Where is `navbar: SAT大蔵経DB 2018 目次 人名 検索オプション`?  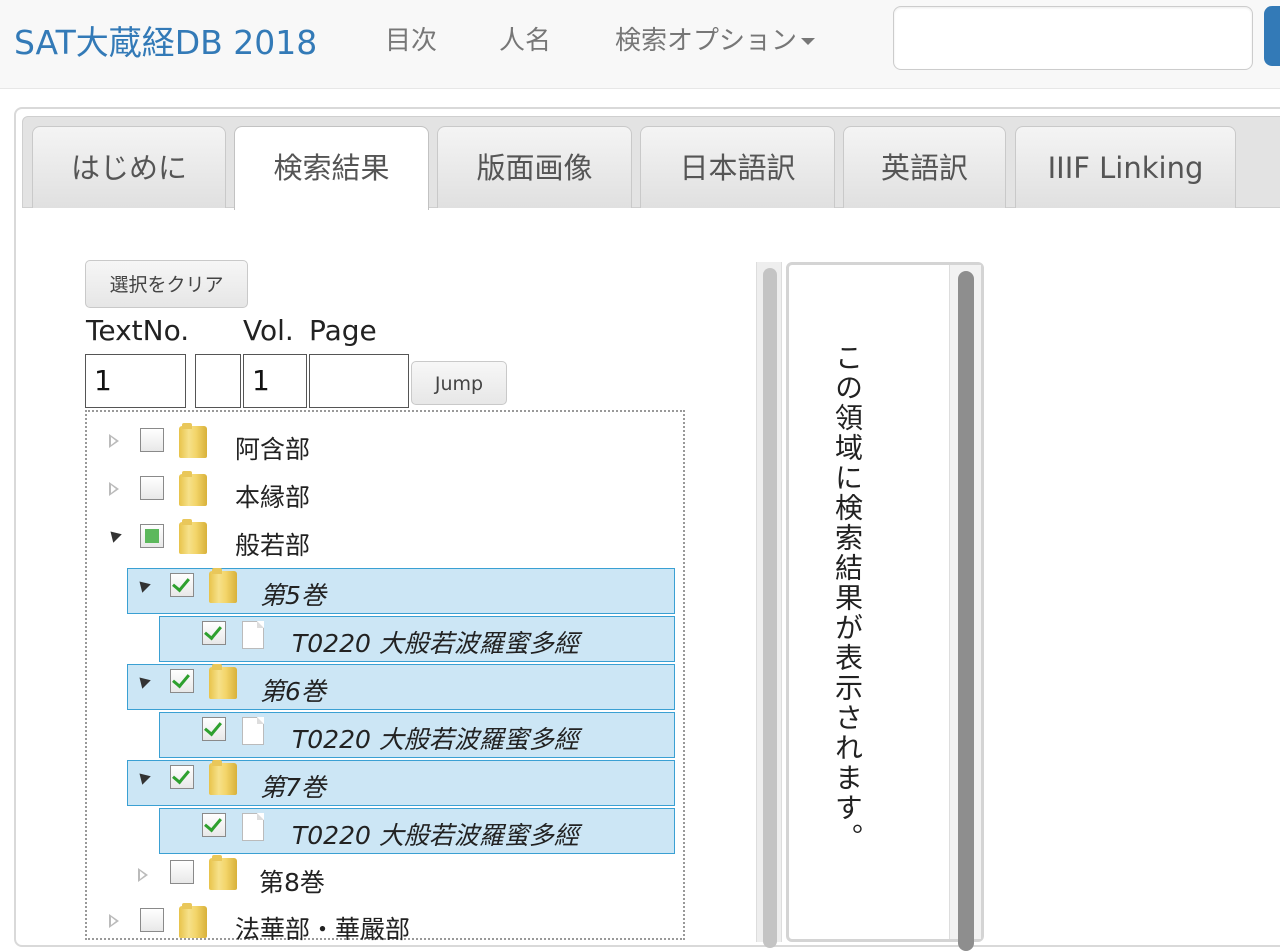 navbar: SAT大蔵経DB 2018 目次 人名 検索オプション is located at coordinates (640, 44).